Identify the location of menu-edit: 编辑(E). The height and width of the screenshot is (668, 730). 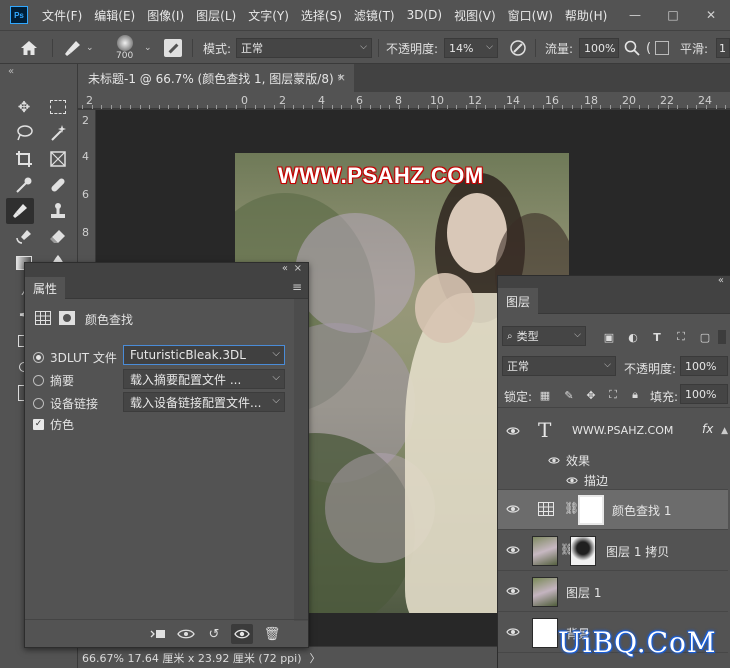
(114, 15).